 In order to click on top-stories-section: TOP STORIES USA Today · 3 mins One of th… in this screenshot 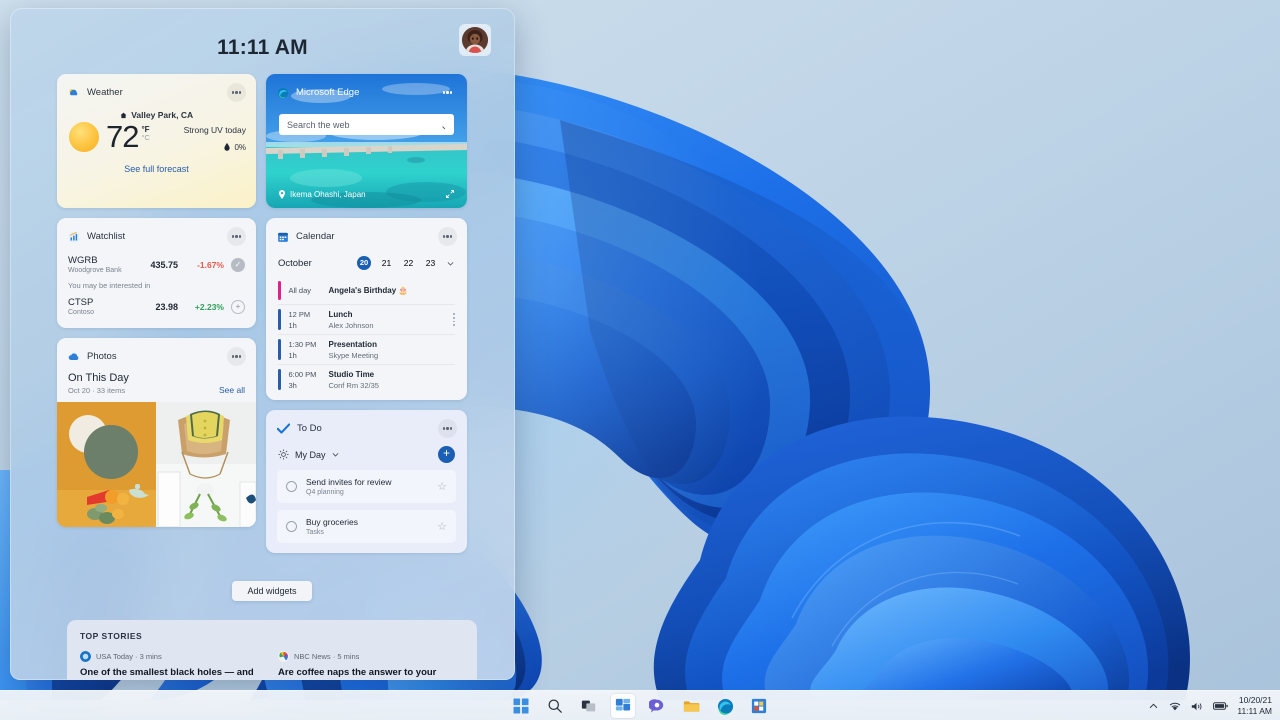, I will do `click(272, 650)`.